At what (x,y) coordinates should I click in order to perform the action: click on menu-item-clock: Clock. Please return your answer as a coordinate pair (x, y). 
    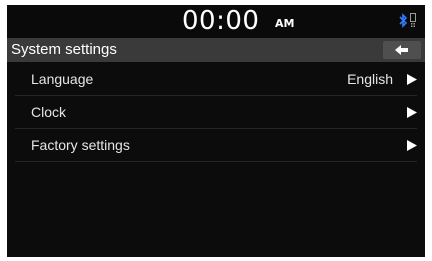
    Looking at the image, I should click on (216, 112).